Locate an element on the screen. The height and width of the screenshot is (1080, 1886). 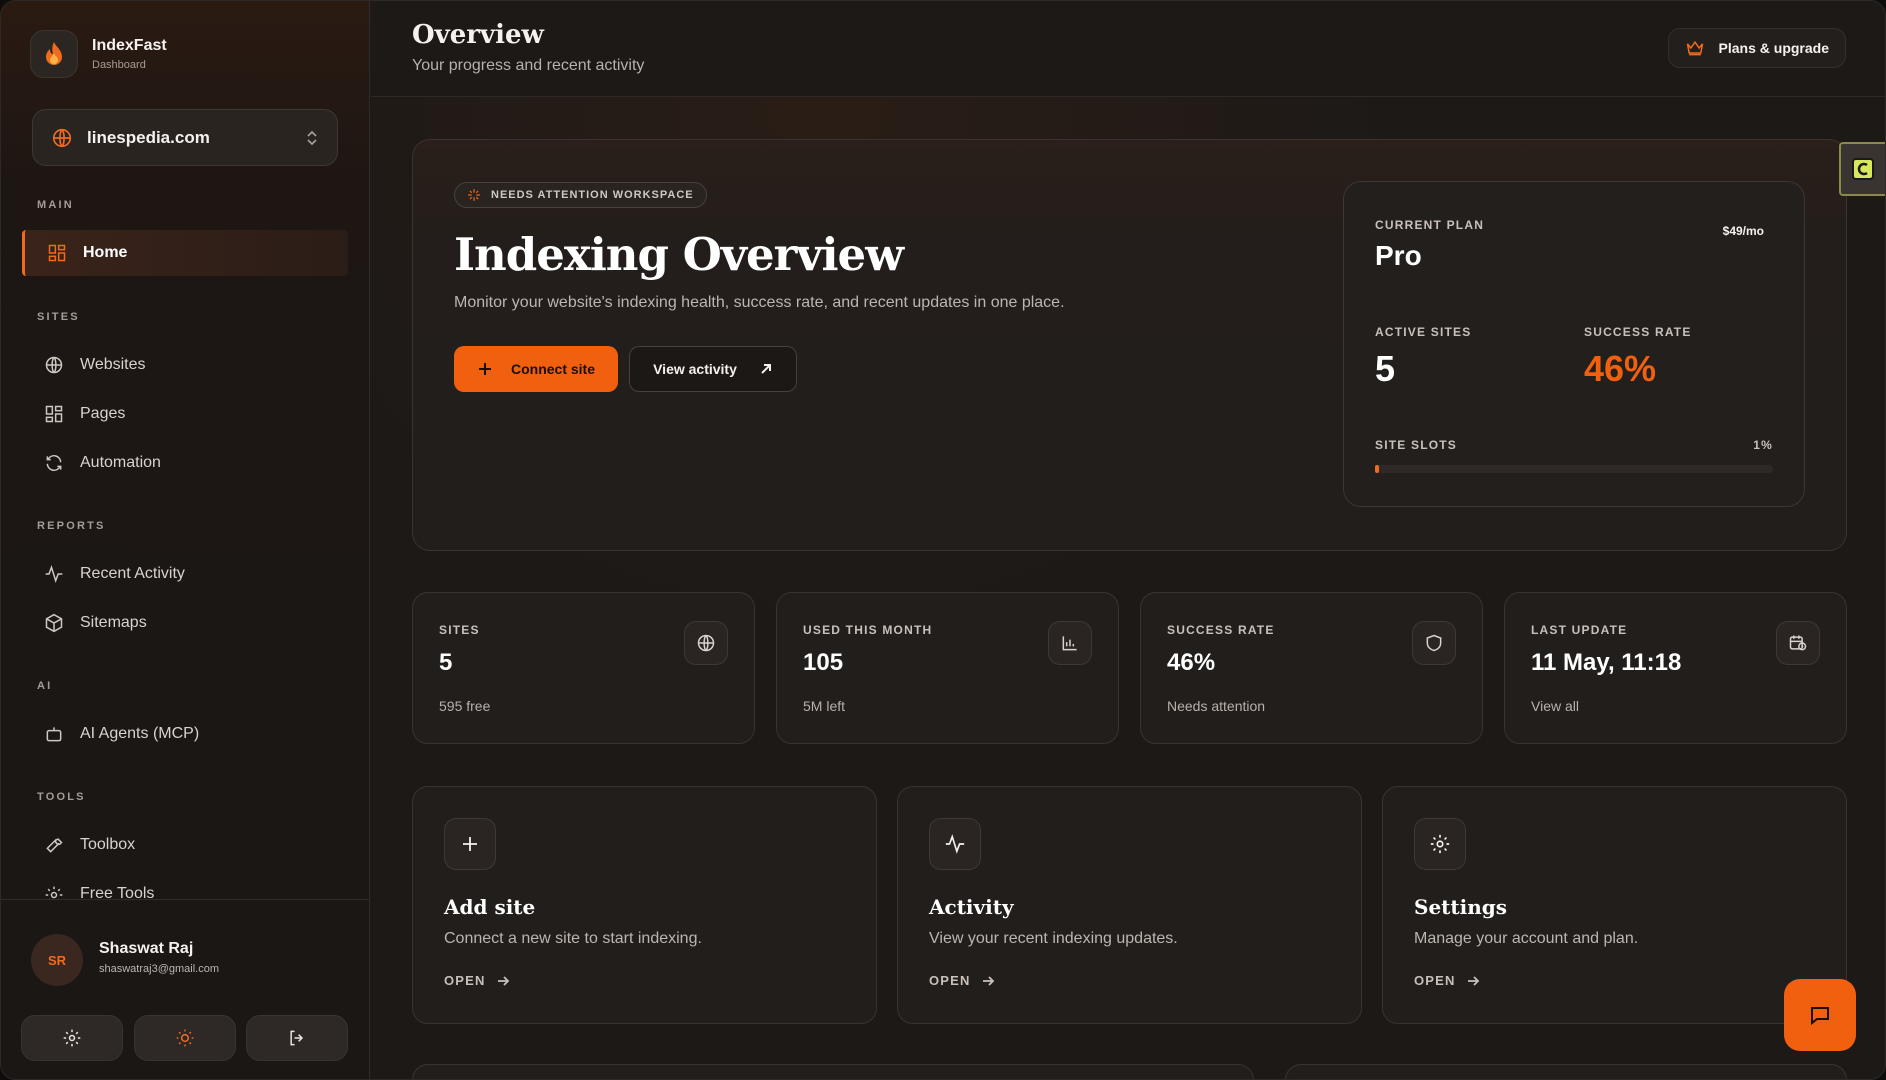
avatar: SR is located at coordinates (57, 960).